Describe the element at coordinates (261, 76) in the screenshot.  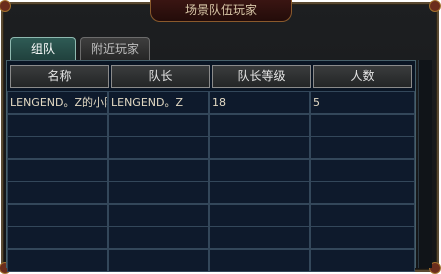
I see `column-header-leader-level: 队长等级` at that location.